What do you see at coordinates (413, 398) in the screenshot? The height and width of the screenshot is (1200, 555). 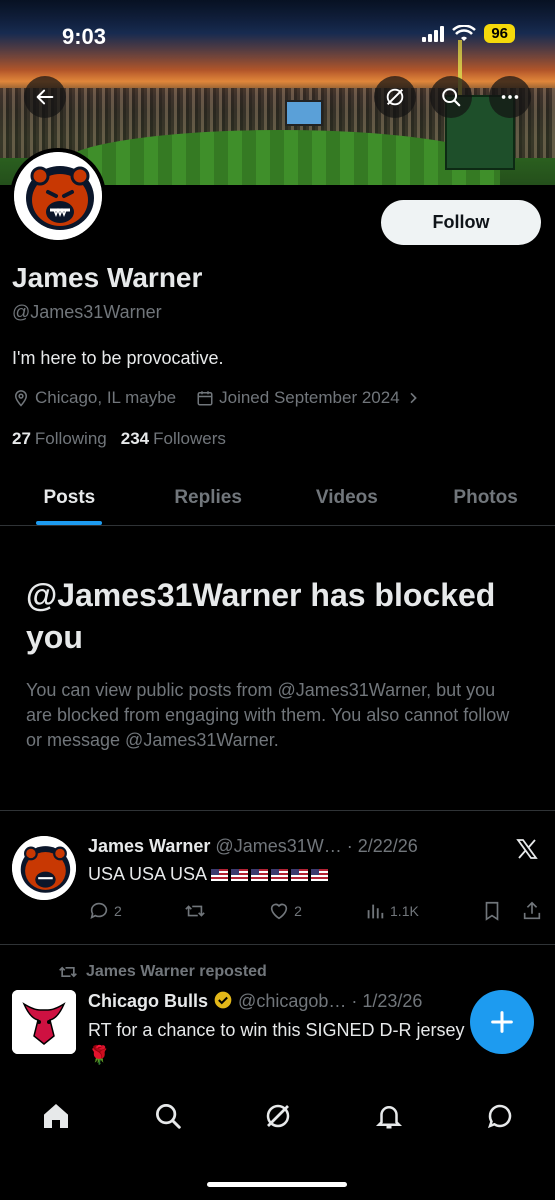 I see `chevron-right-icon` at bounding box center [413, 398].